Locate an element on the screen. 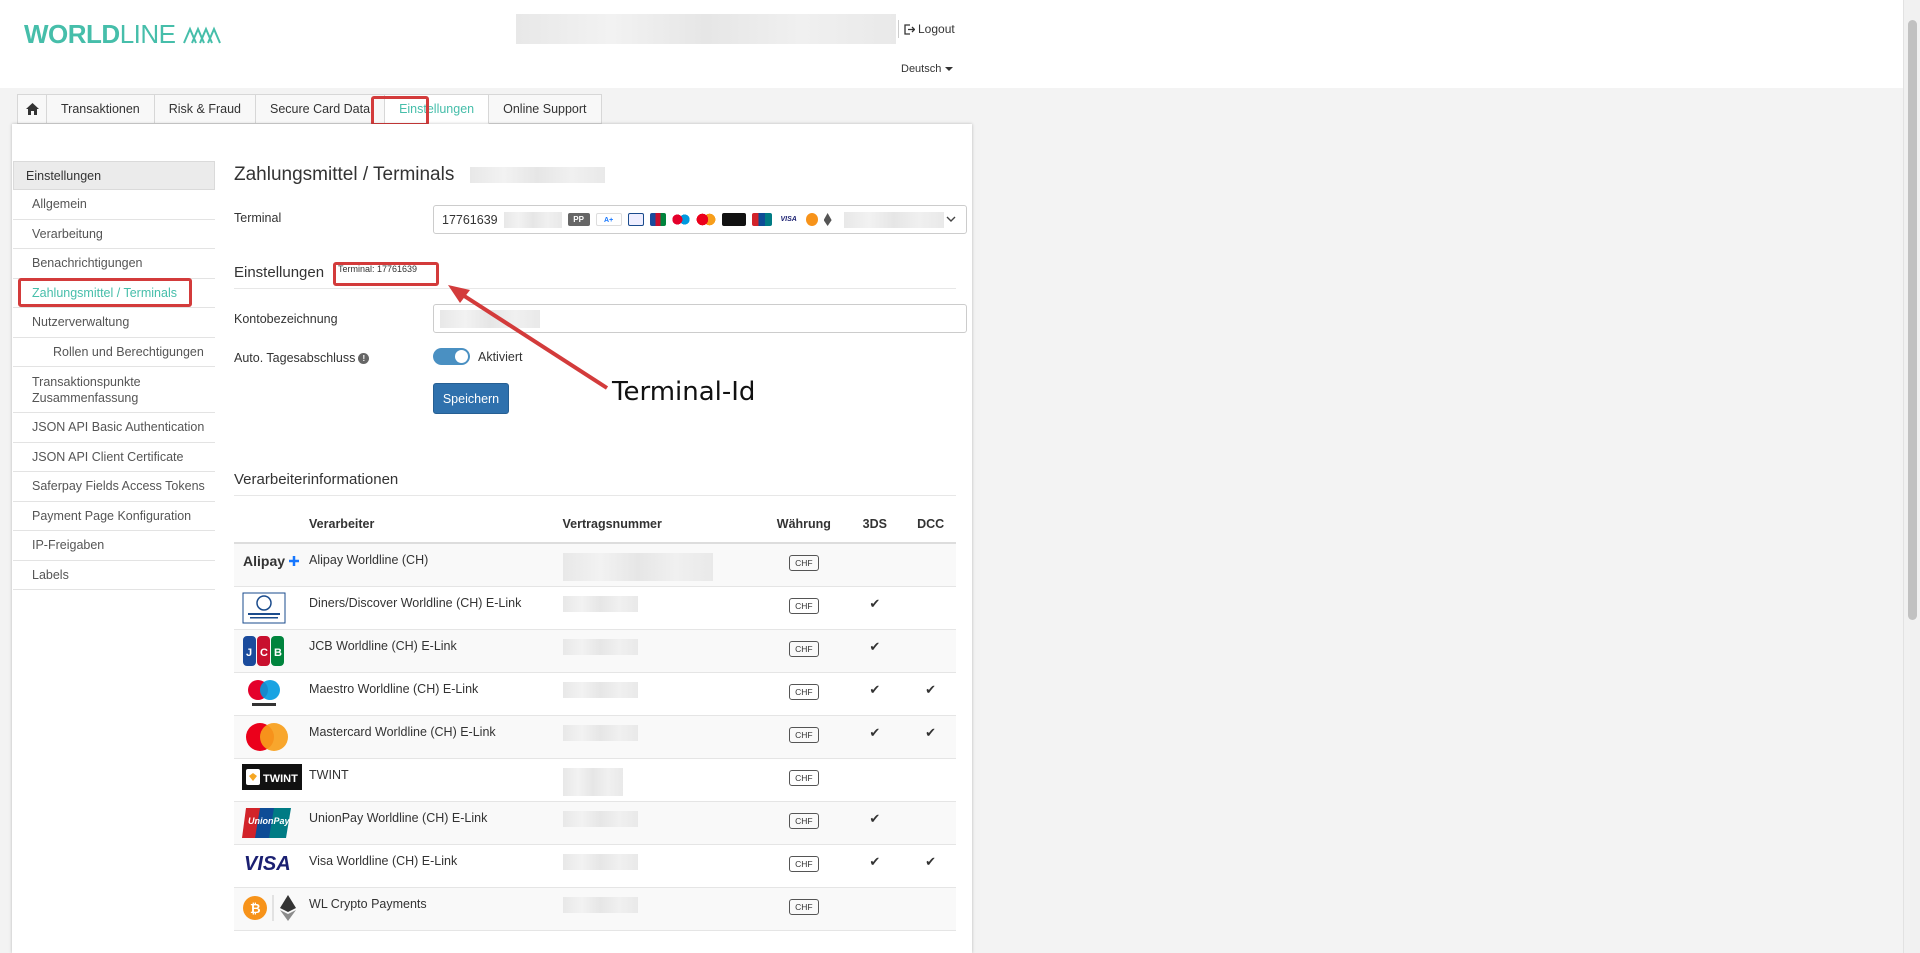 This screenshot has width=1920, height=953. processor-name: Maestro Worldline (CH) E-Link is located at coordinates (436, 694).